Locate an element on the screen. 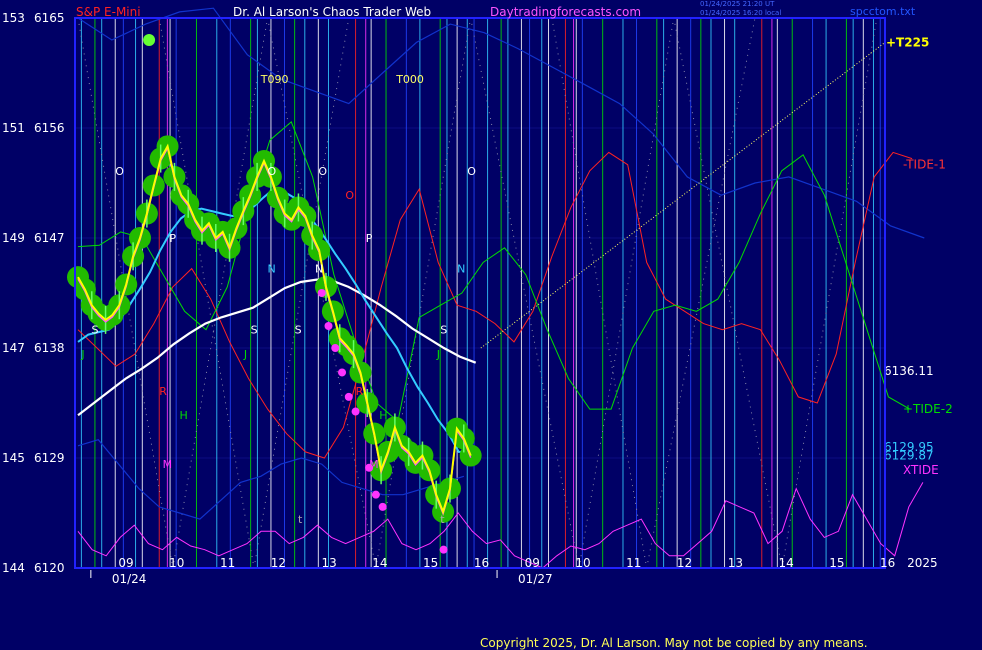 The width and height of the screenshot is (982, 650). annotation-label: XTIDE is located at coordinates (921, 470).